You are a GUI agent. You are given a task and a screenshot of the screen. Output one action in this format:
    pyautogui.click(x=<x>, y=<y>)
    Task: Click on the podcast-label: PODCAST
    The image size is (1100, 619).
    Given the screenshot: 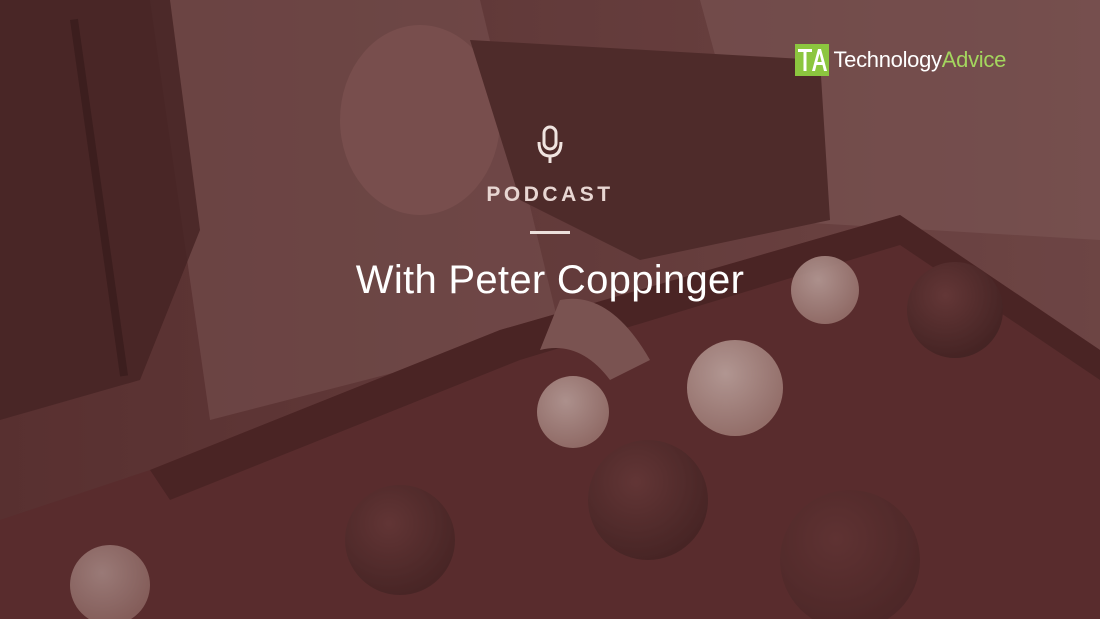 What is the action you would take?
    pyautogui.click(x=550, y=194)
    